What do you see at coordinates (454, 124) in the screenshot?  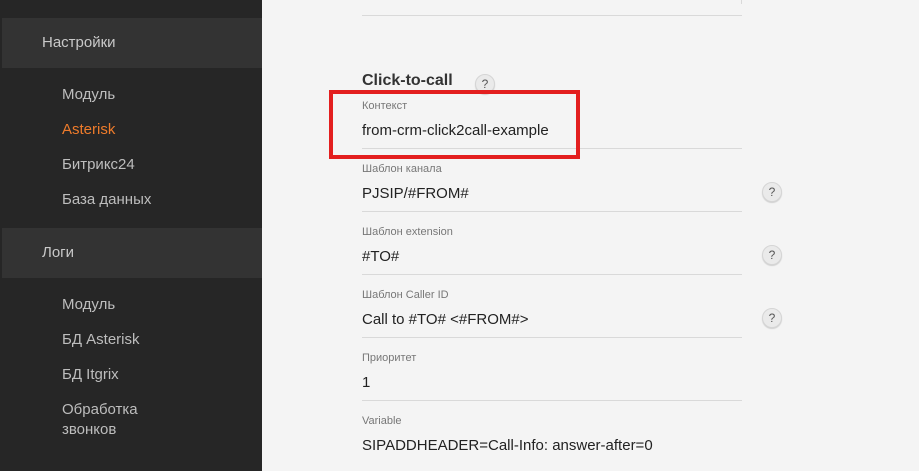 I see `highlight-box` at bounding box center [454, 124].